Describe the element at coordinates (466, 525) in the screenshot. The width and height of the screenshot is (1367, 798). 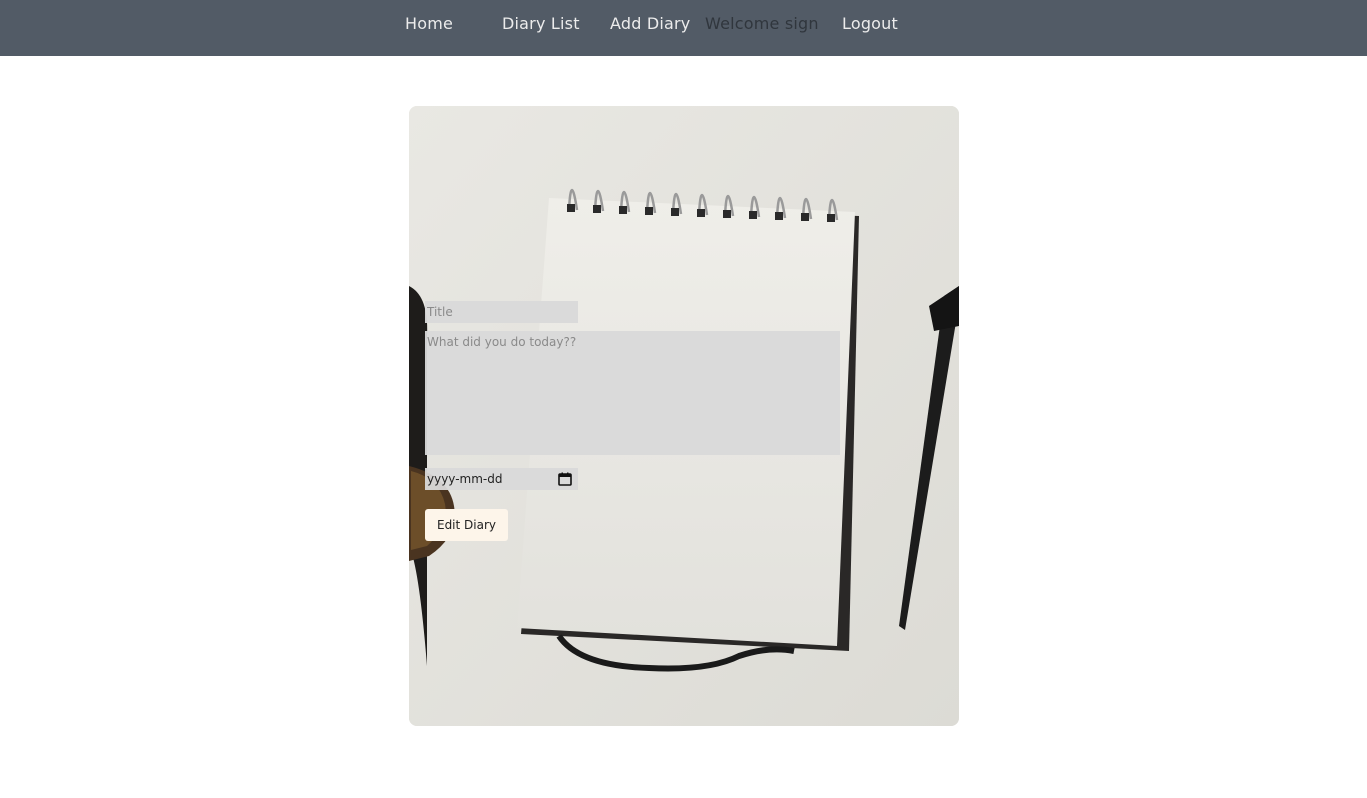
I see `edit-diary-button: Edit Diary` at that location.